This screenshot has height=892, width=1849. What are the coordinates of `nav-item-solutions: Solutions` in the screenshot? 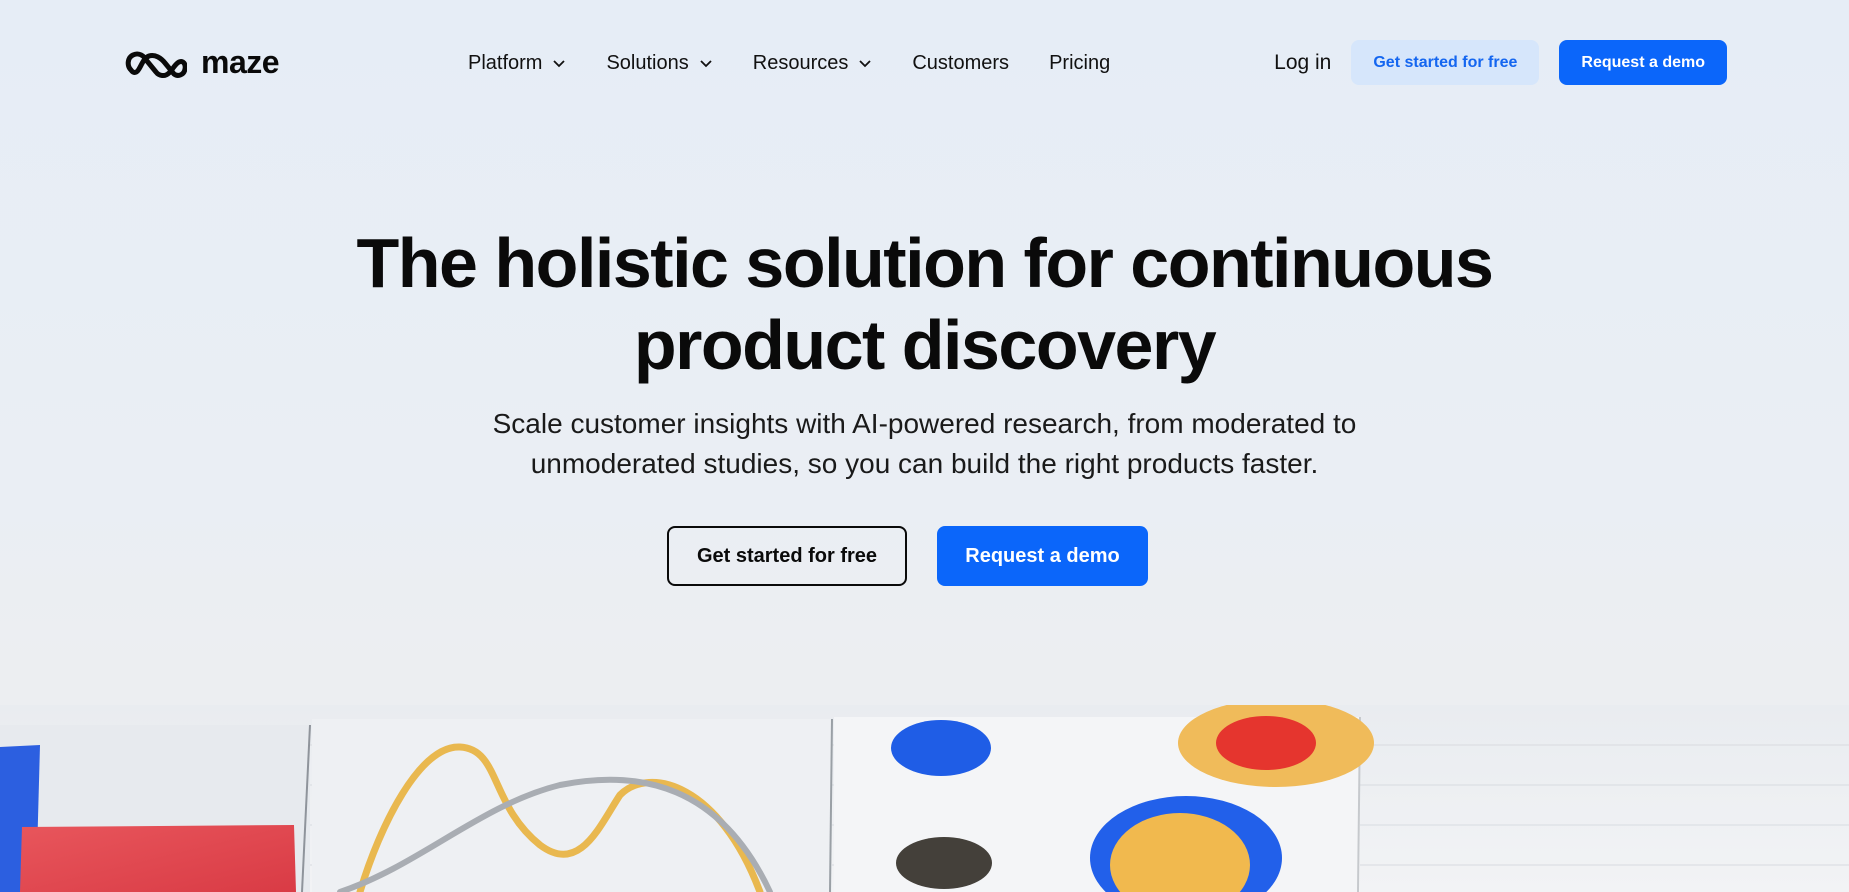 It's located at (659, 63).